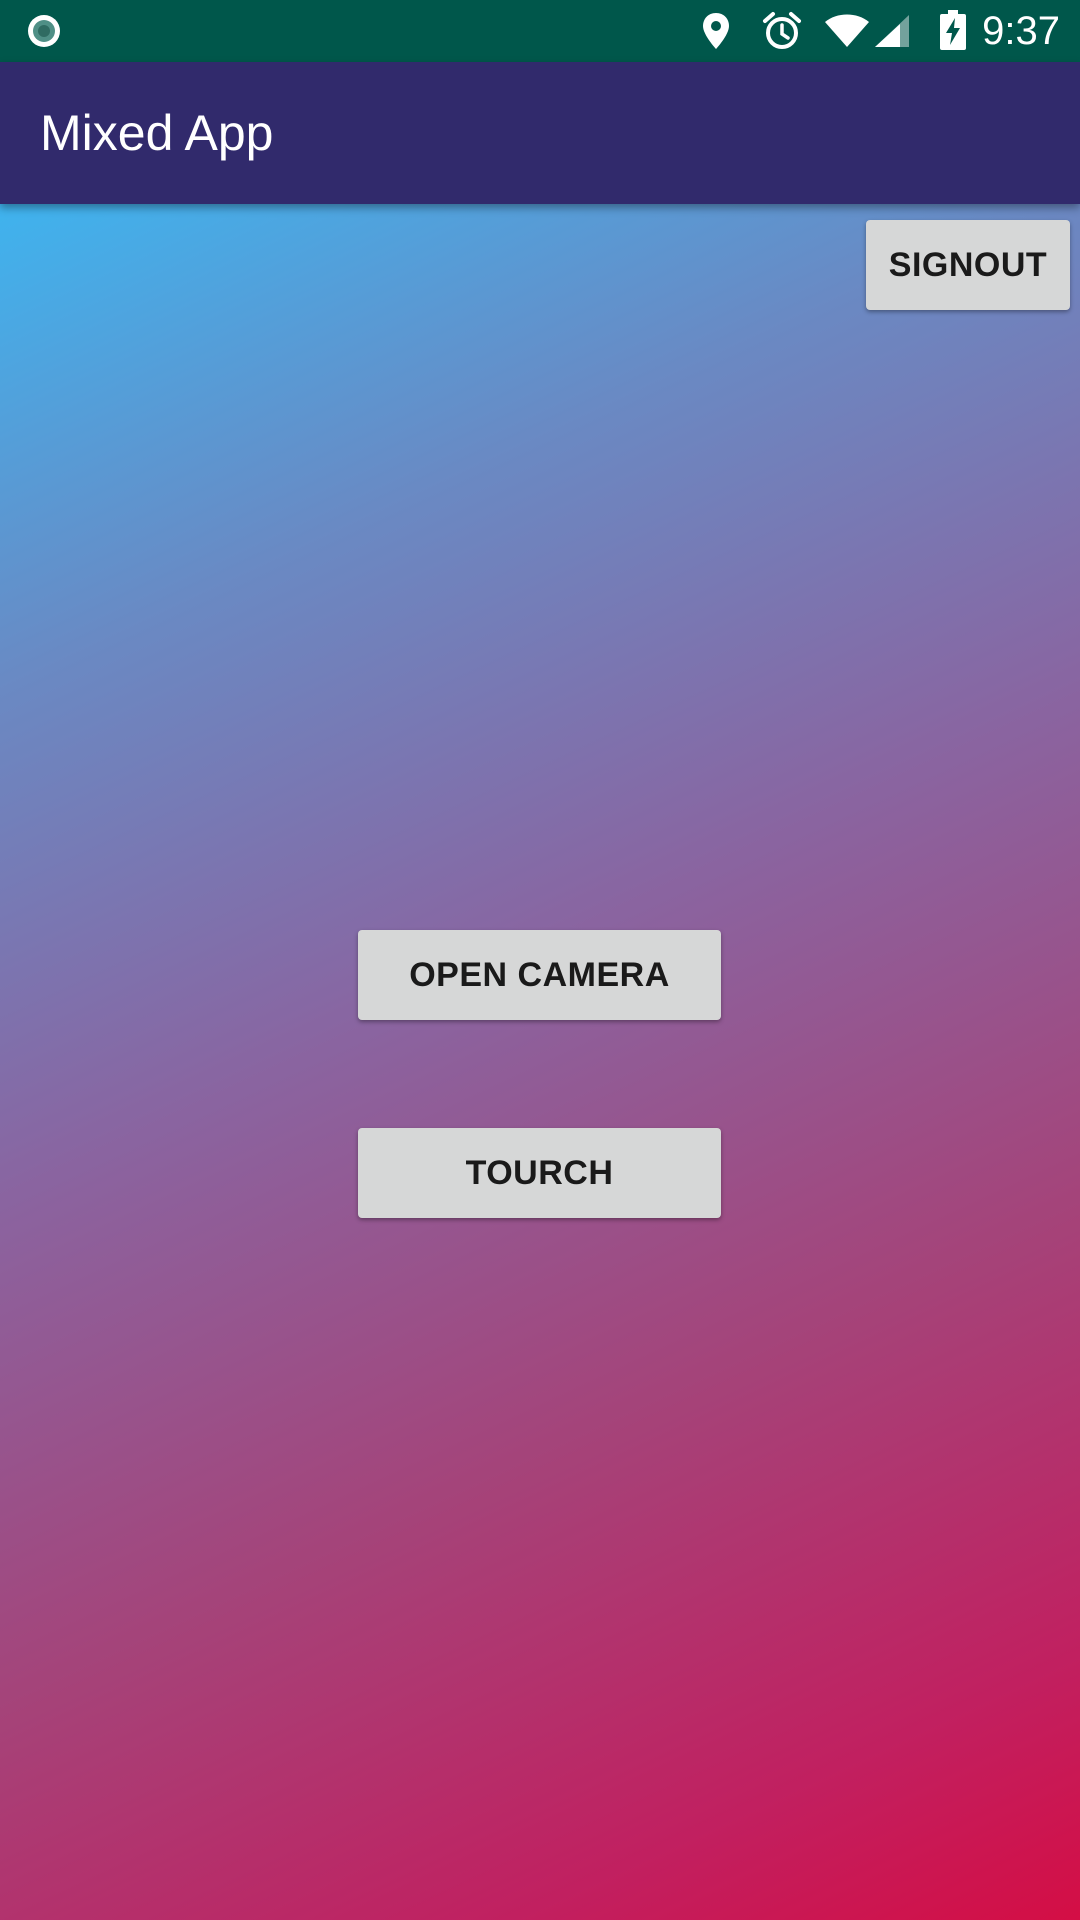 Image resolution: width=1080 pixels, height=1920 pixels. What do you see at coordinates (847, 30) in the screenshot?
I see `wifi-icon` at bounding box center [847, 30].